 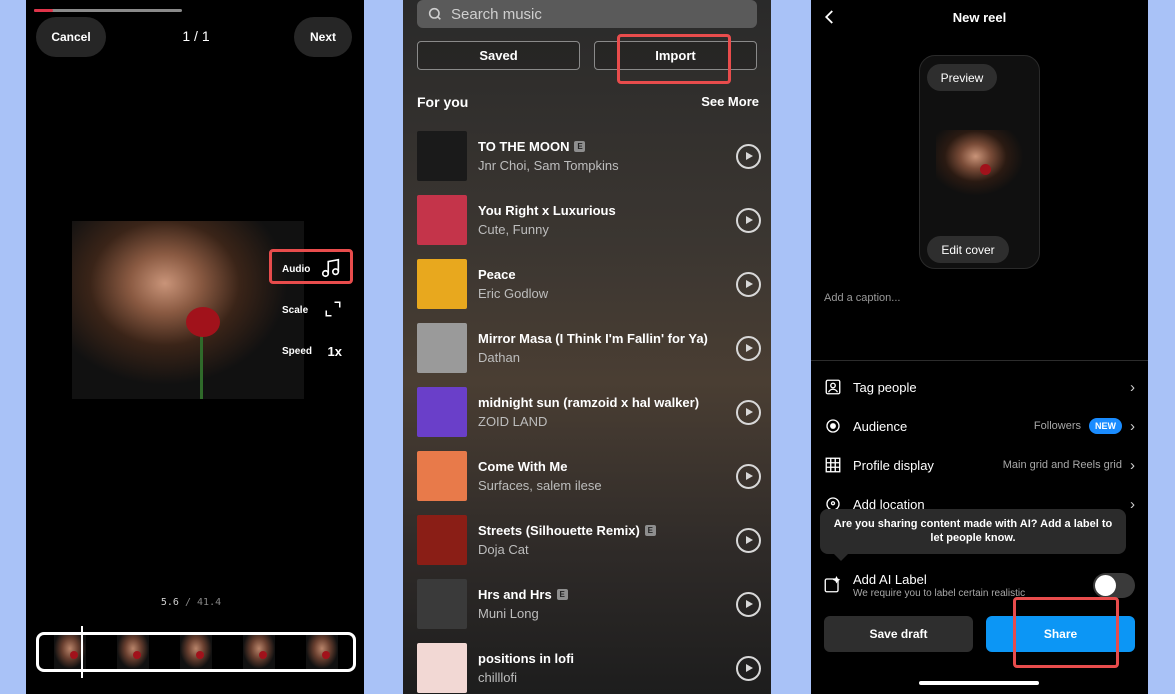 I want to click on track-row: Come With Me Surfaces, salem ilese, so click(x=589, y=476).